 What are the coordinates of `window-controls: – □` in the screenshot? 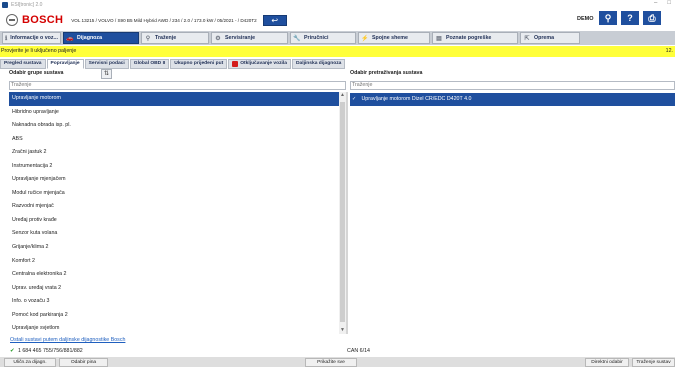 It's located at (662, 3).